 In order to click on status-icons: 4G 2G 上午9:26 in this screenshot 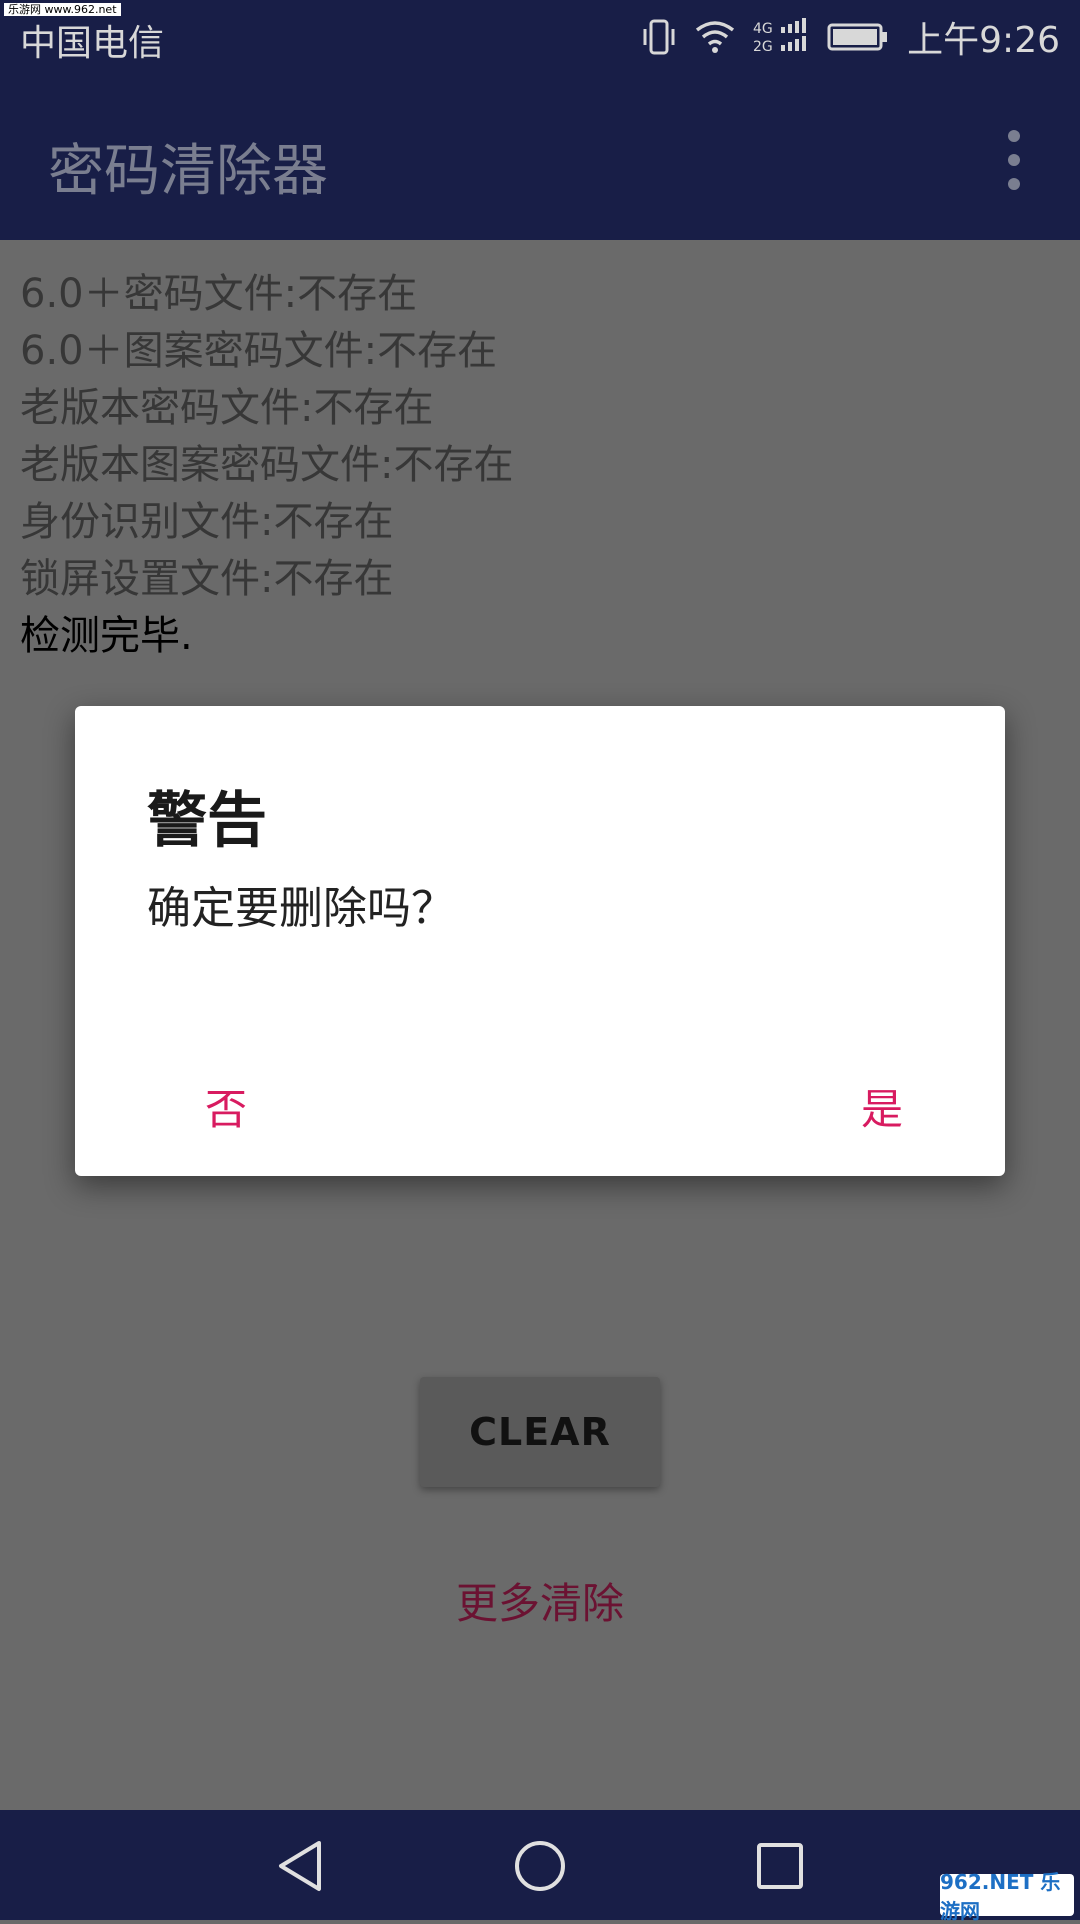, I will do `click(850, 37)`.